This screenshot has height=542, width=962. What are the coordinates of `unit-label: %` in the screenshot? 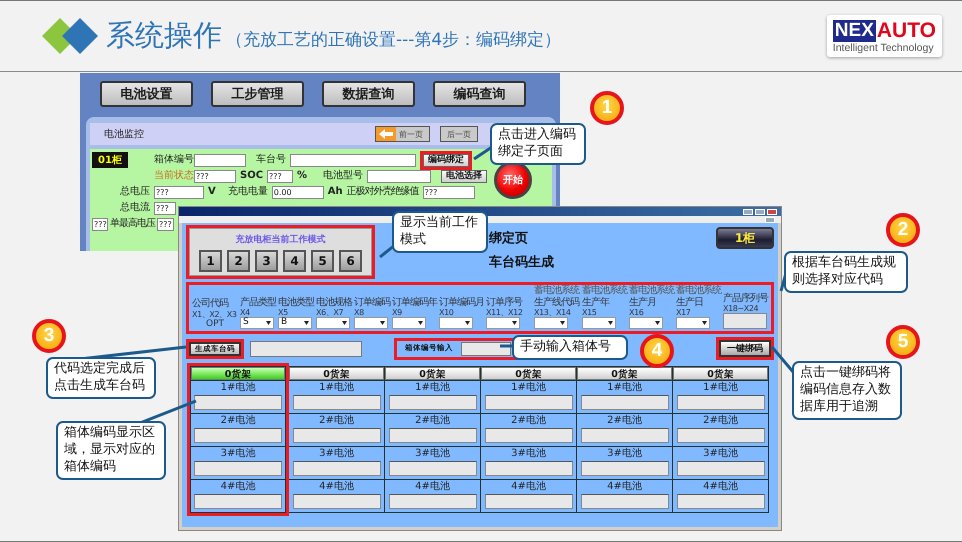 It's located at (302, 176).